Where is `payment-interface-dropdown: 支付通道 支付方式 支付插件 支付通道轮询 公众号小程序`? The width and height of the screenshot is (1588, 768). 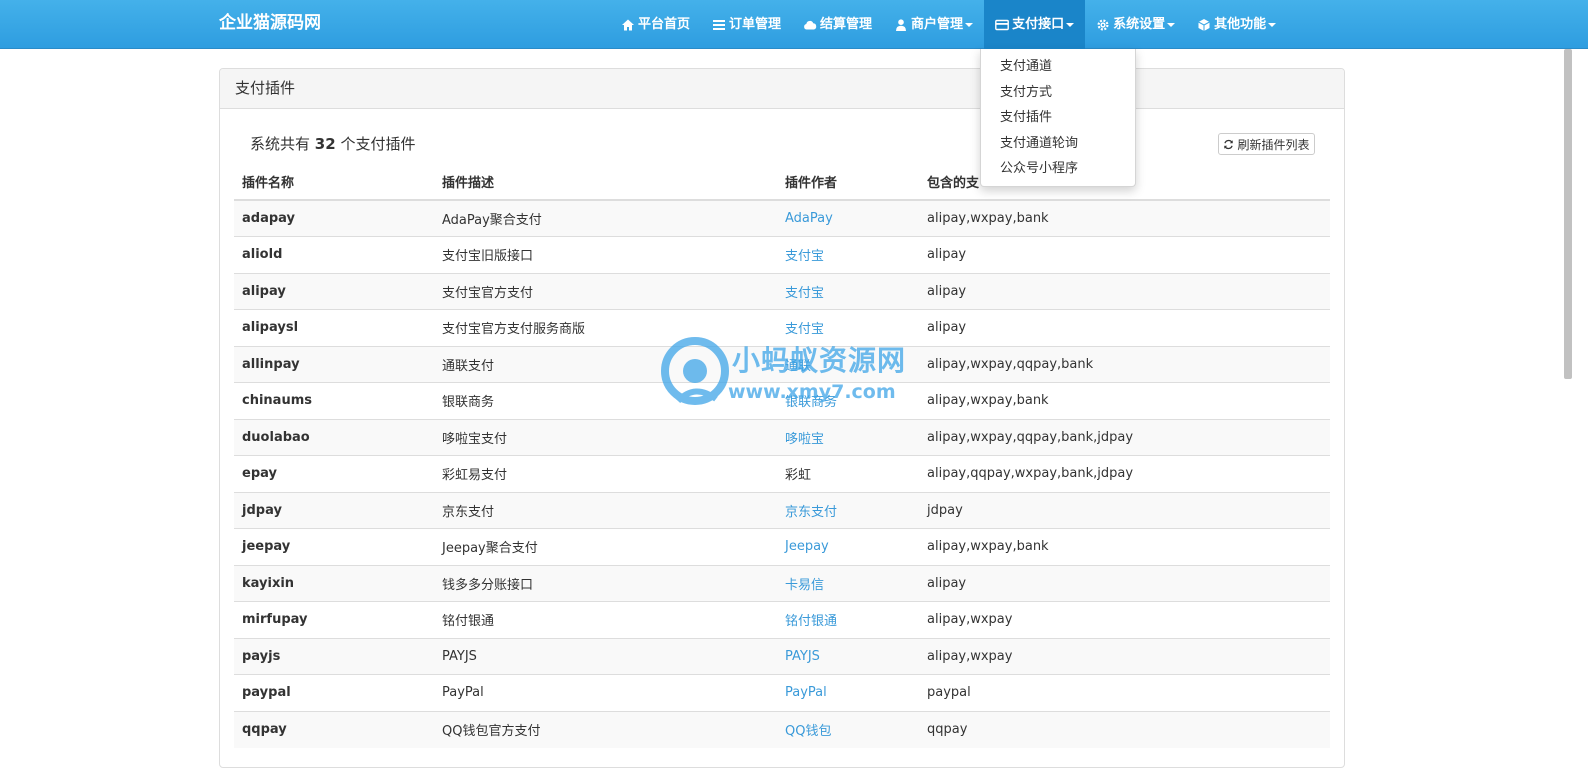
payment-interface-dropdown: 支付通道 支付方式 支付插件 支付通道轮询 公众号小程序 is located at coordinates (1058, 118).